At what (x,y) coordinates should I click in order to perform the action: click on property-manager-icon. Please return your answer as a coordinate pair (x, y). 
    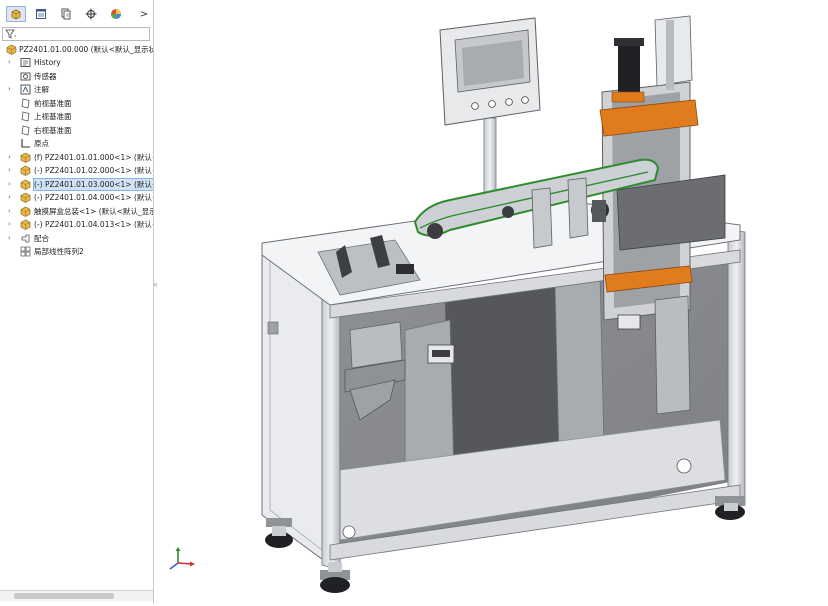
    Looking at the image, I should click on (41, 14).